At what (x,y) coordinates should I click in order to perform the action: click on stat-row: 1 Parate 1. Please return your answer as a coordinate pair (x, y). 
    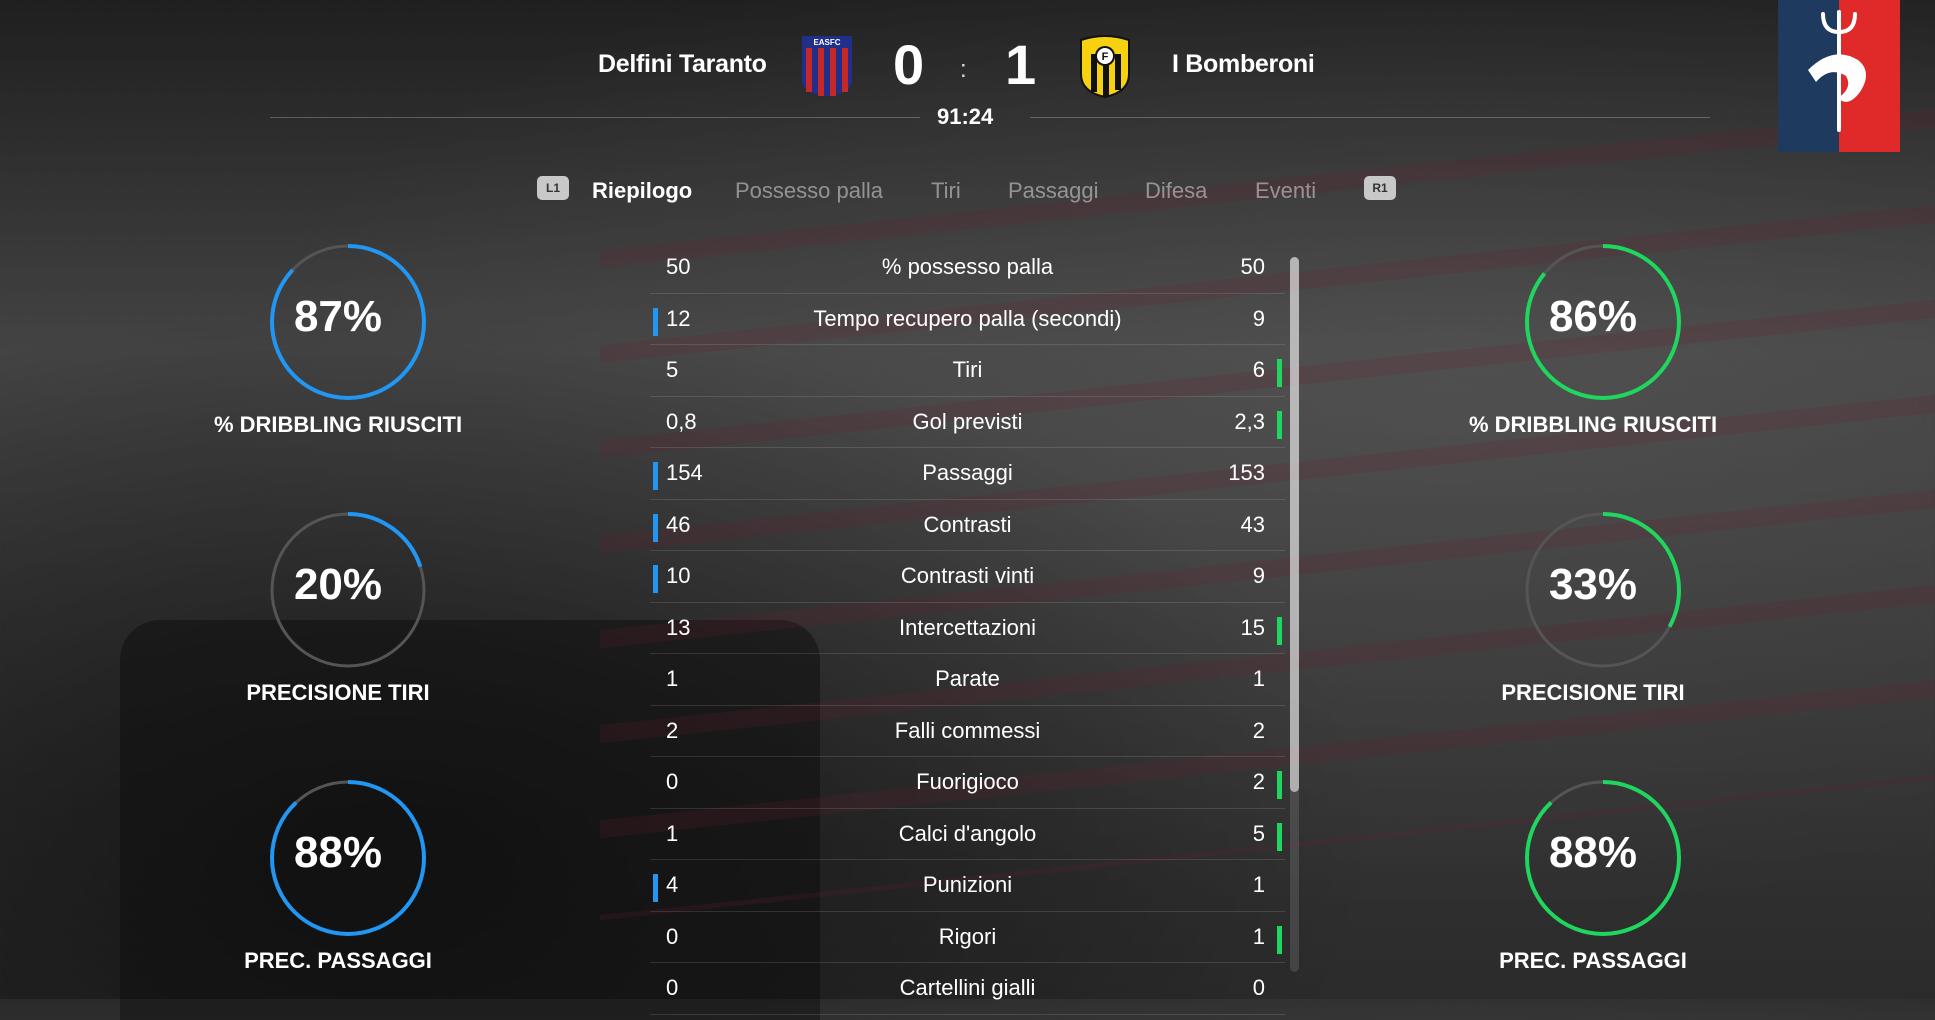
    Looking at the image, I should click on (967, 680).